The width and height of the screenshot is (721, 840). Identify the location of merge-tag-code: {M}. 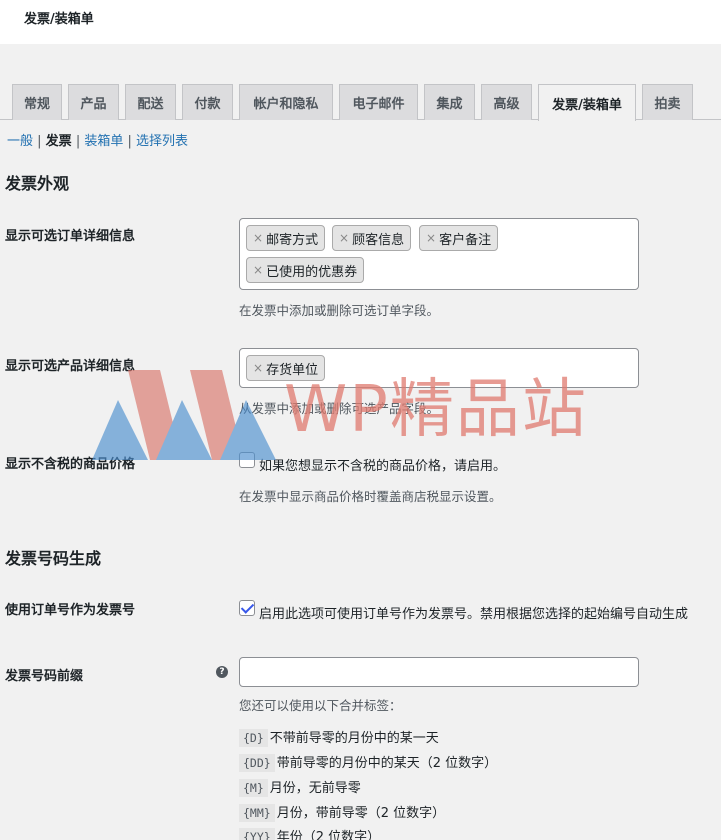
(253, 788).